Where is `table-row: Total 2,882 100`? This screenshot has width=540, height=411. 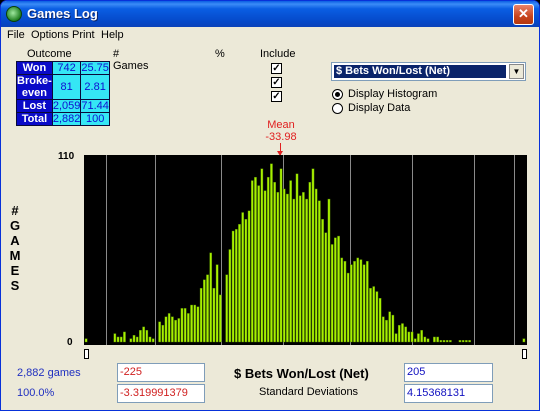
table-row: Total 2,882 100 is located at coordinates (63, 119).